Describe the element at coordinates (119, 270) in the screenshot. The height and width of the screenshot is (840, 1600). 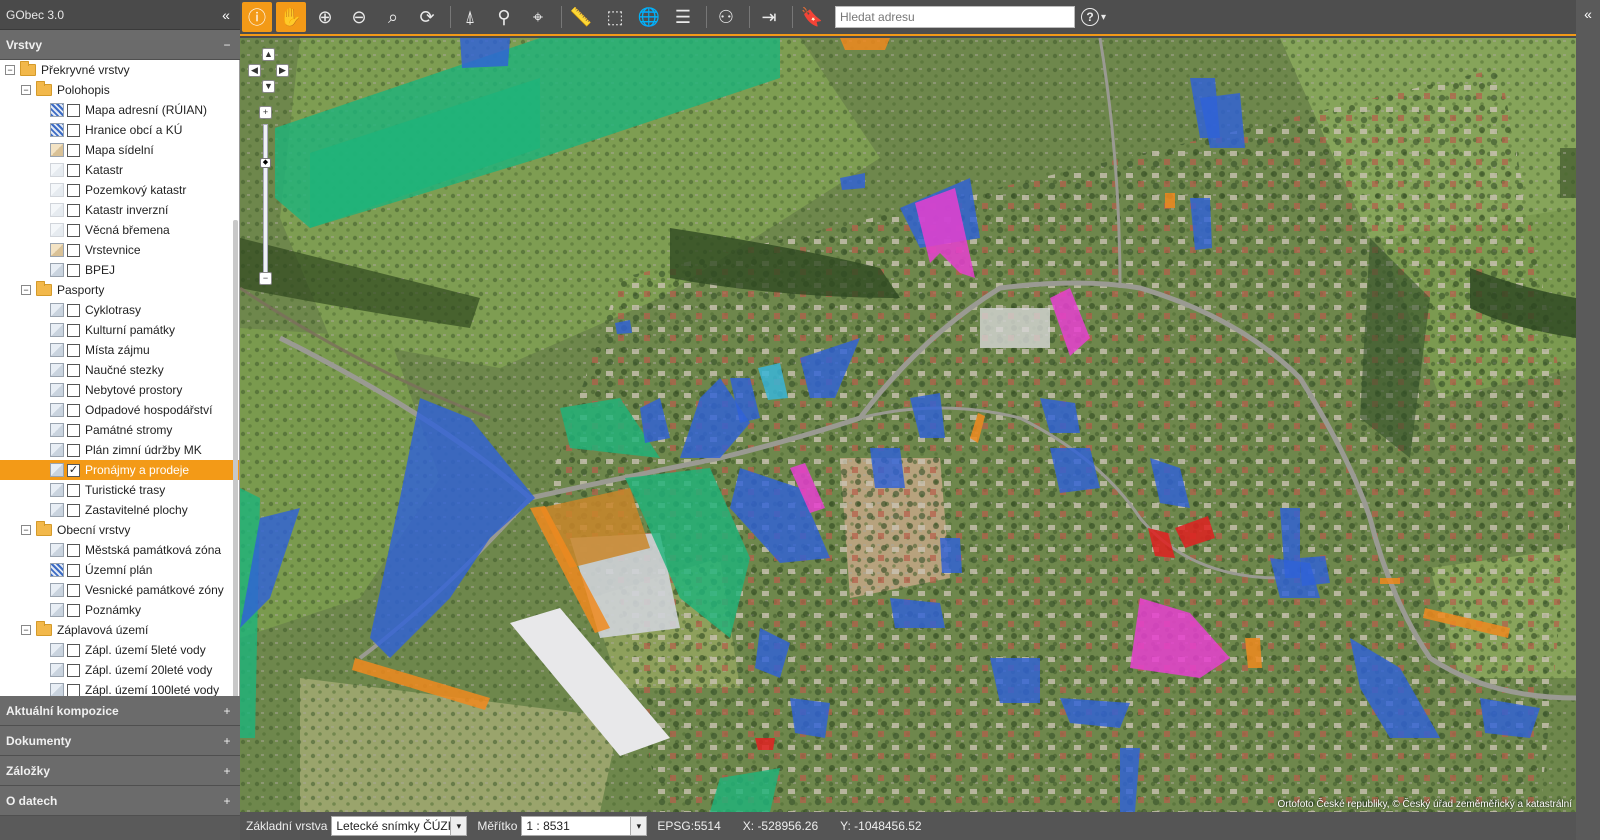
I see `layer-item: BPEJ` at that location.